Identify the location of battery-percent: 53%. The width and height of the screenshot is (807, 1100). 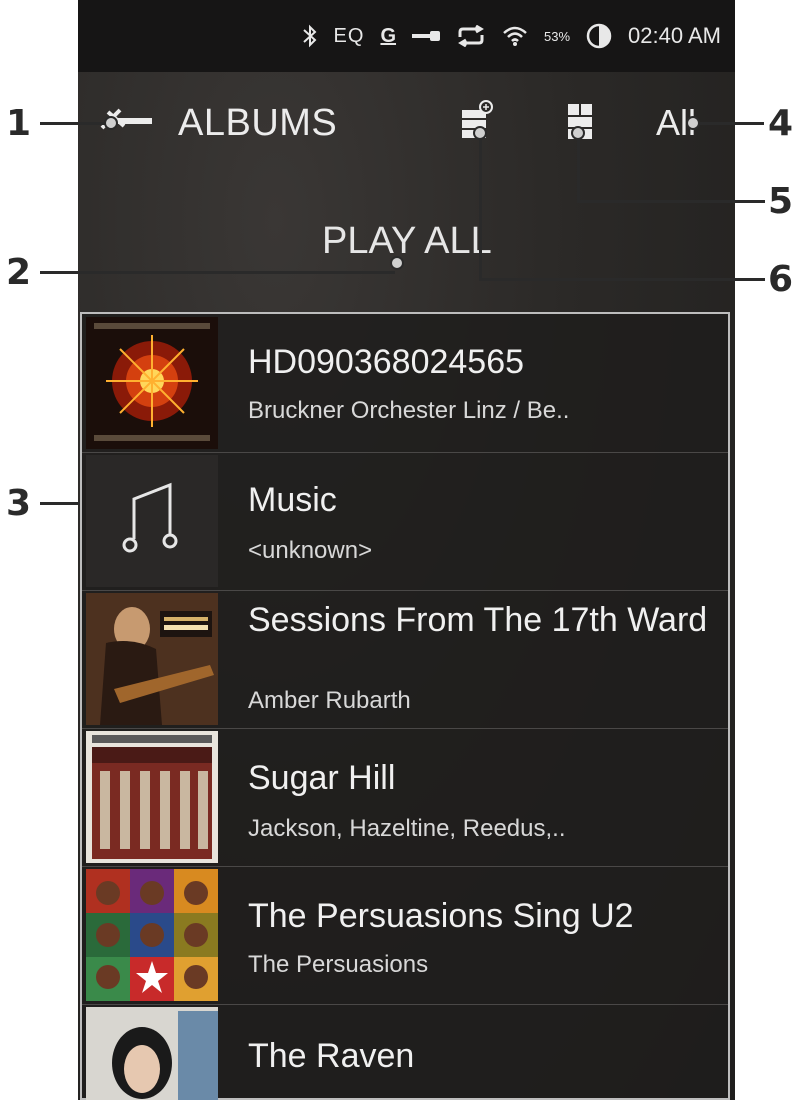
(557, 36).